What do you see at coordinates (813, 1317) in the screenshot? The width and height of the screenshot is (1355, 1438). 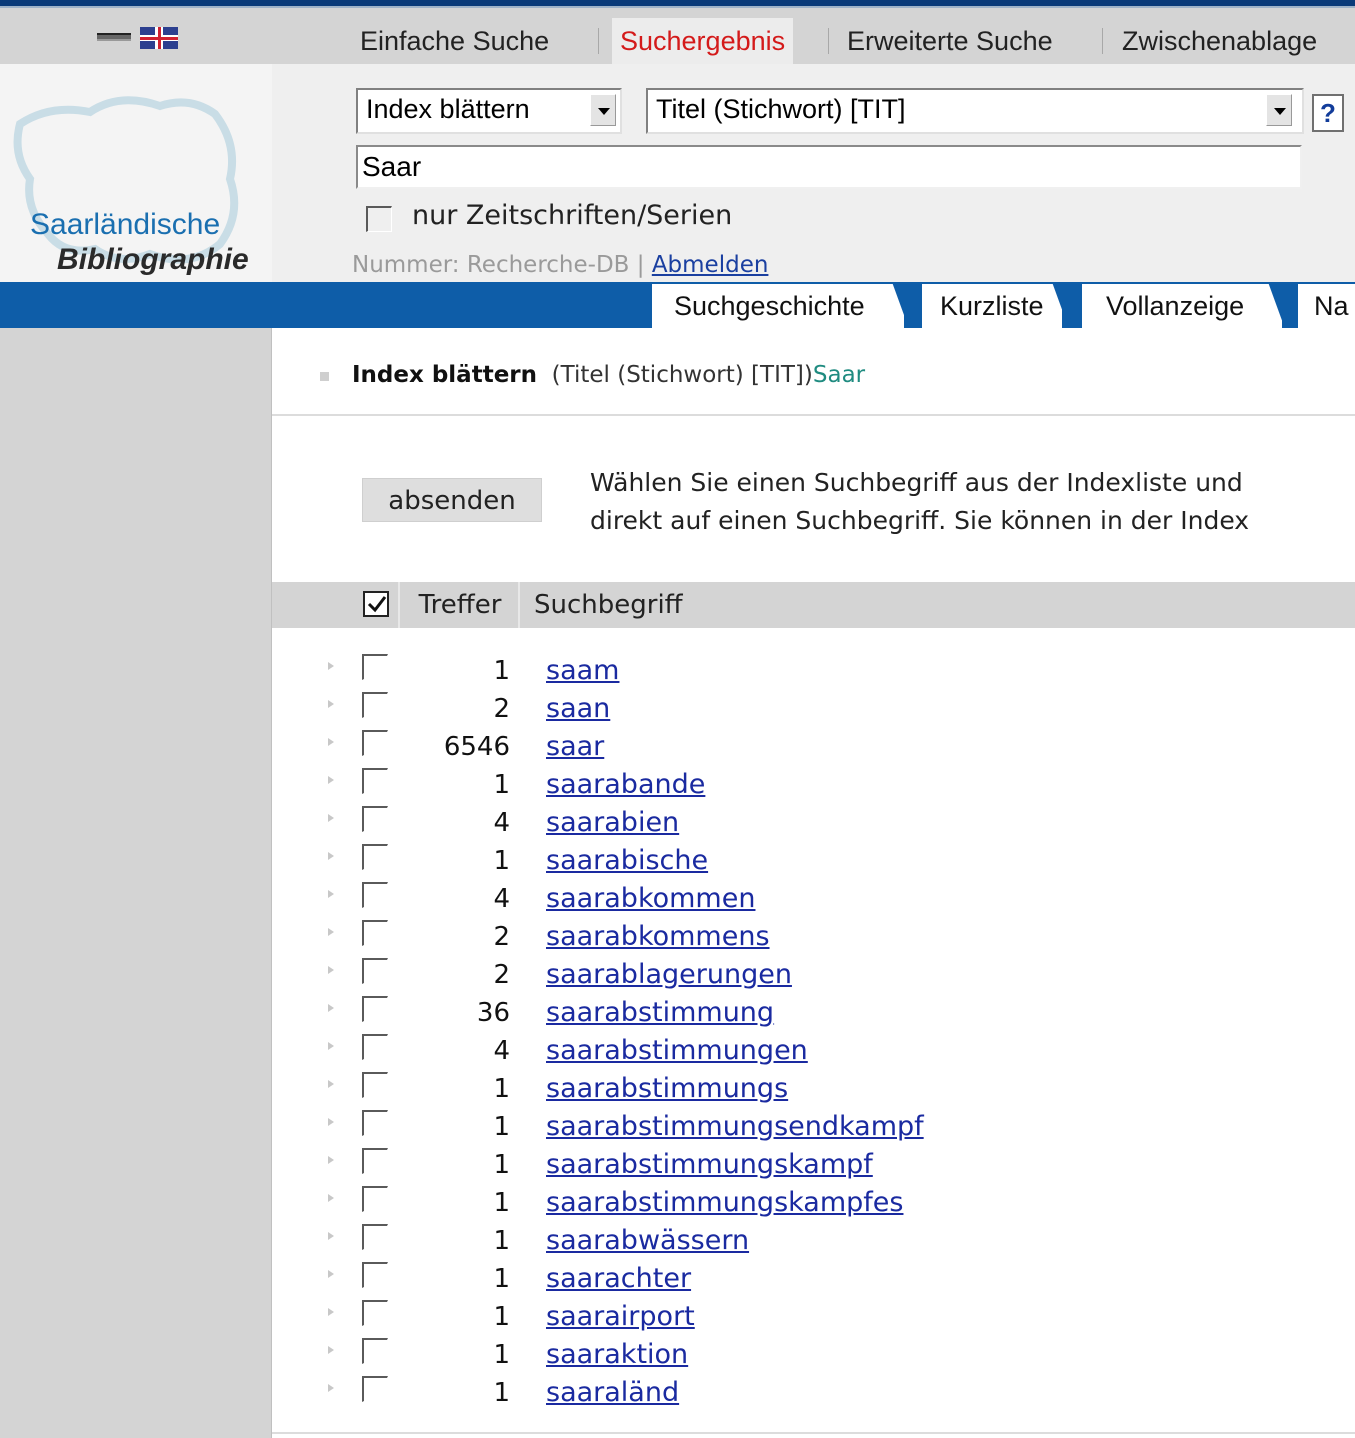 I see `table-row: 1 saarairport` at bounding box center [813, 1317].